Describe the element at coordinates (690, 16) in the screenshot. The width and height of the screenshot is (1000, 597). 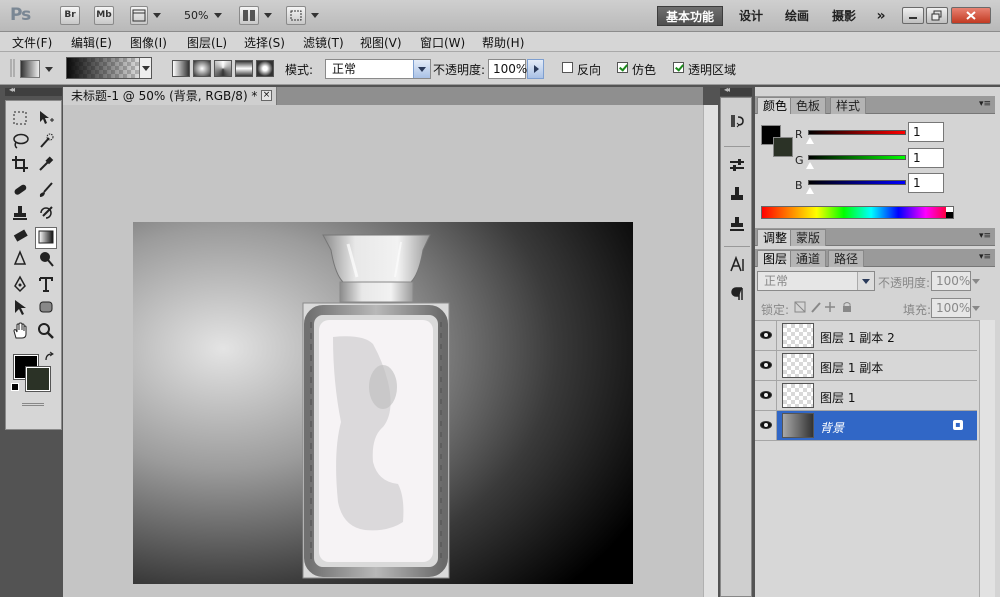
I see `workspace-essentials: 基本功能` at that location.